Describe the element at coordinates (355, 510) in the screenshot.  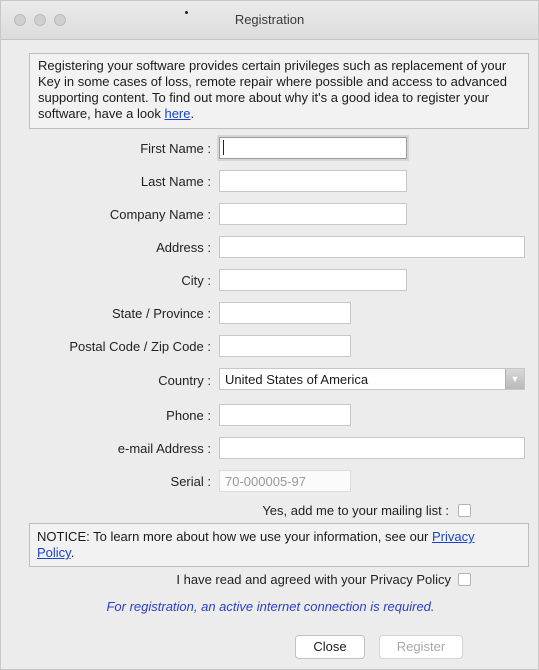
I see `mailing-list-label: Yes, add me to your mailing list :` at that location.